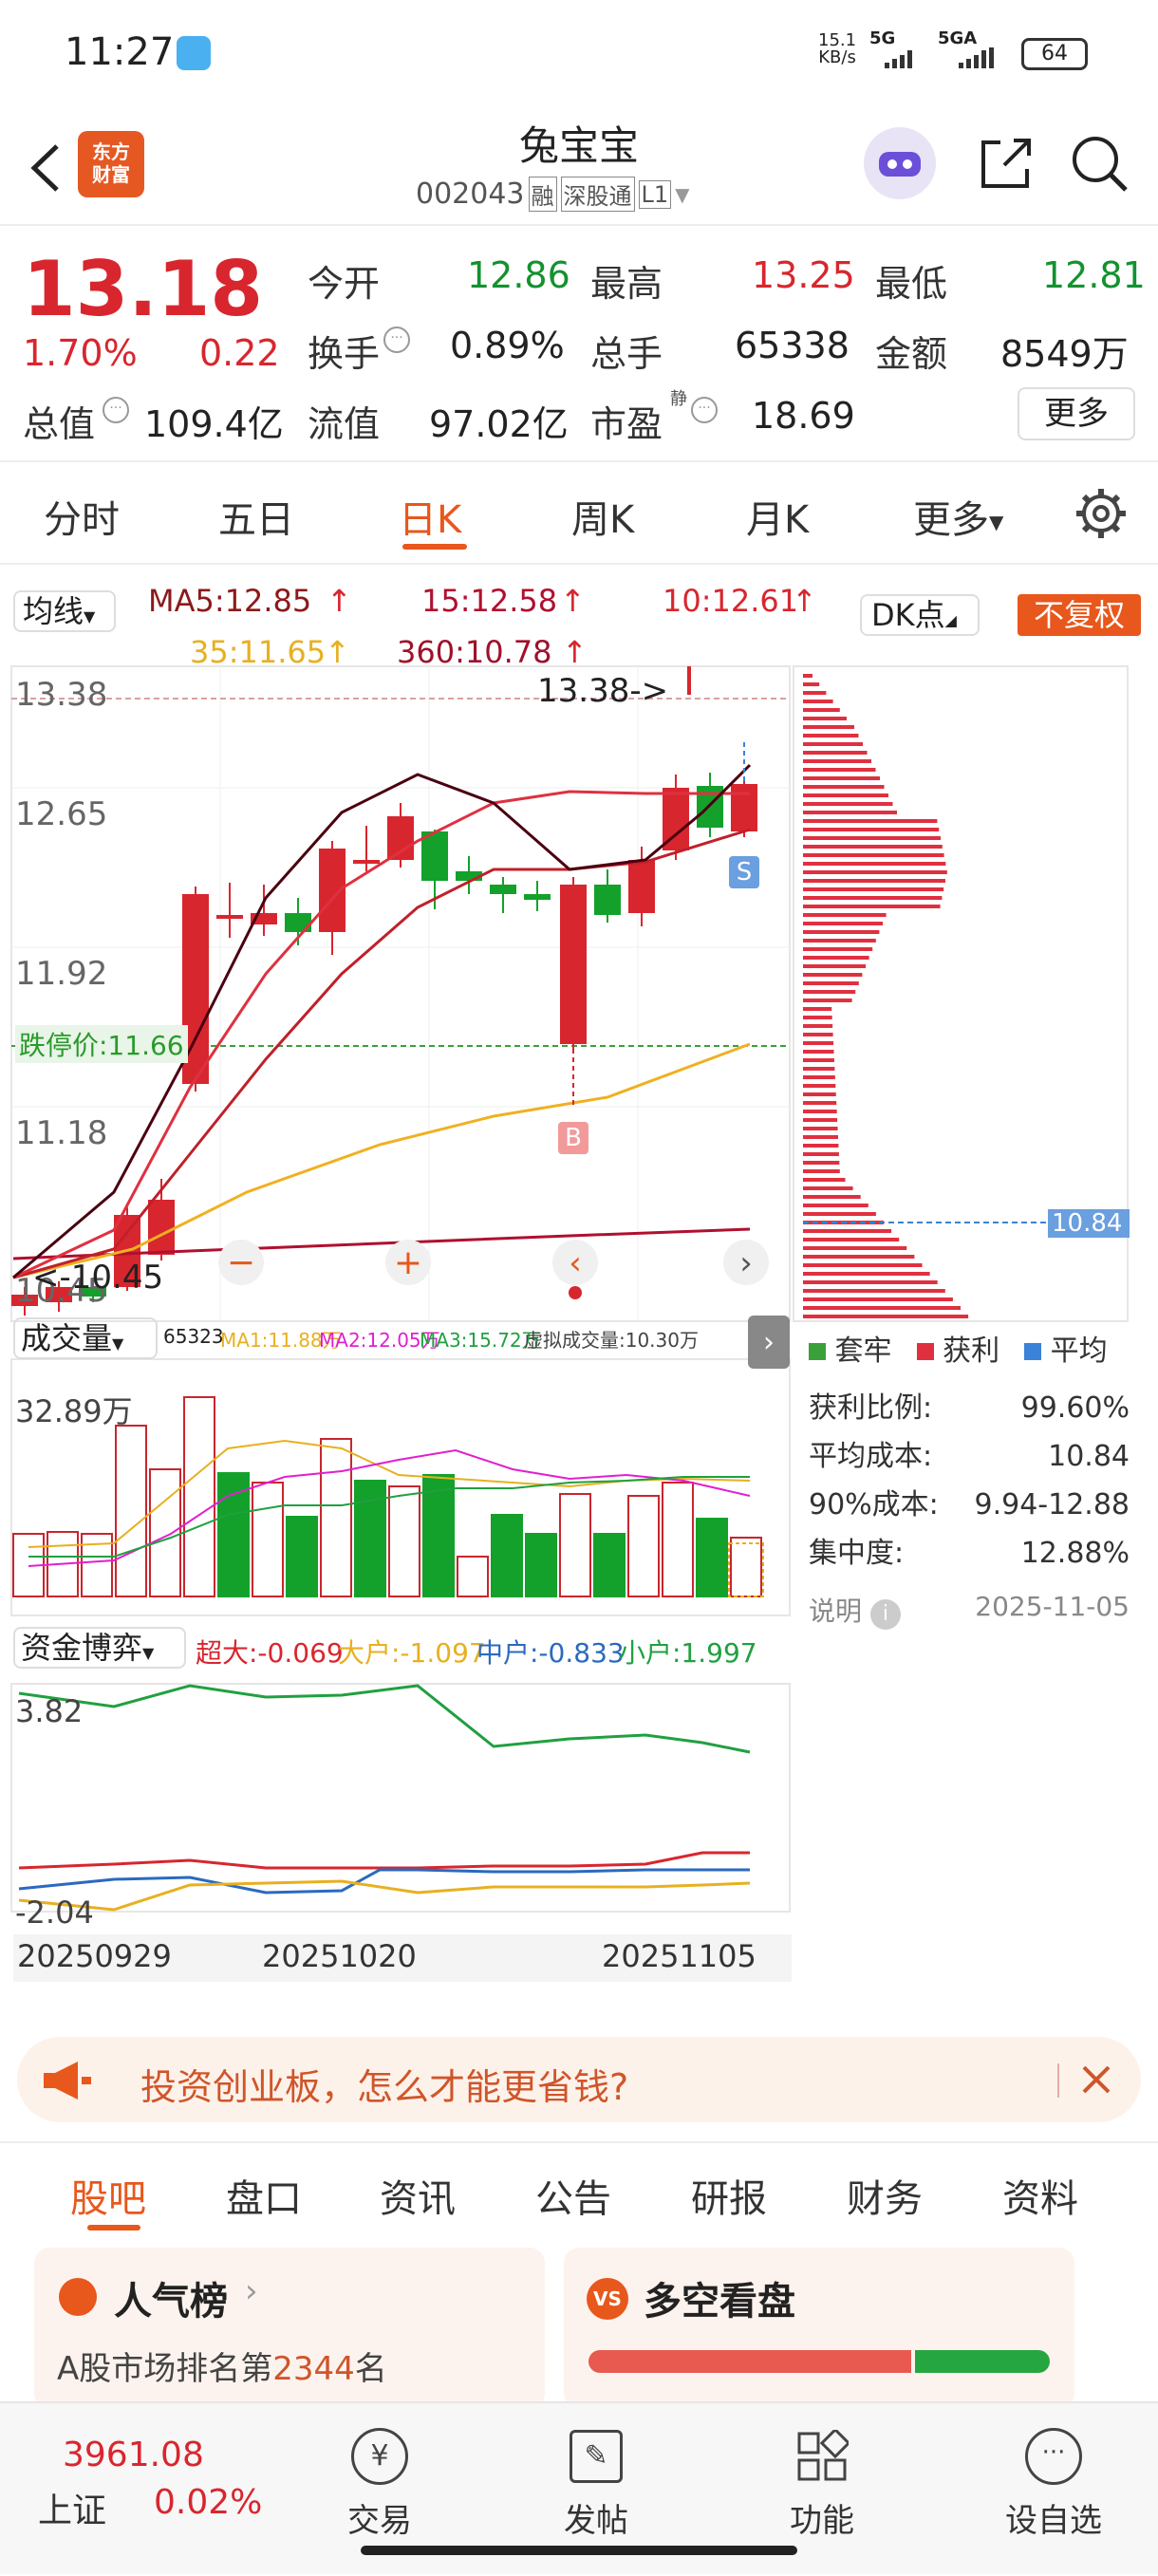  What do you see at coordinates (85, 1338) in the screenshot?
I see `volume-selector: 成交量▼` at bounding box center [85, 1338].